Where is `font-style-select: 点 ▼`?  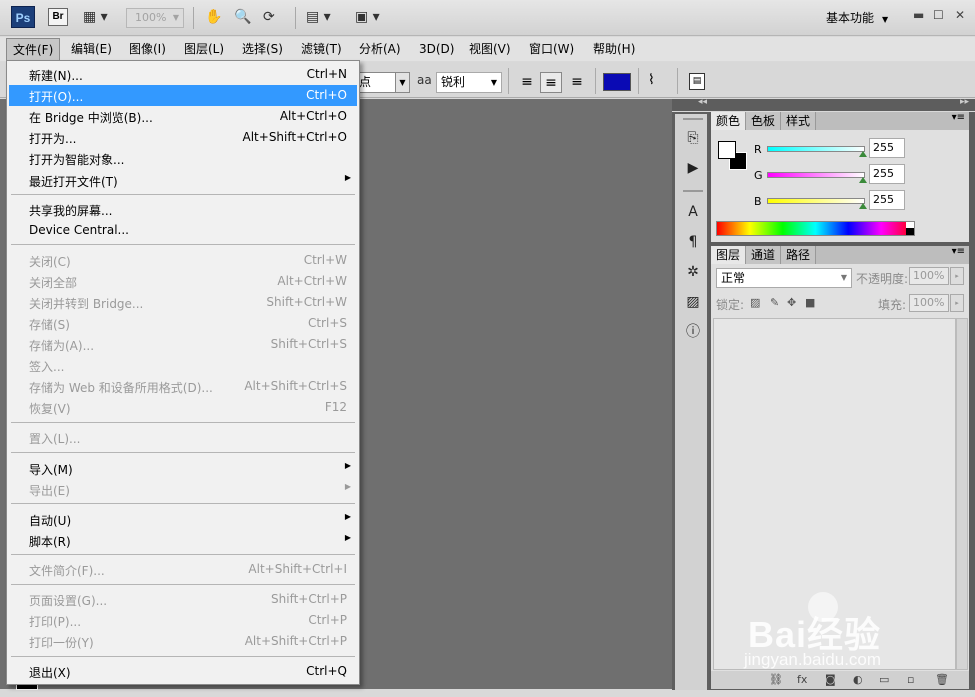 font-style-select: 点 ▼ is located at coordinates (383, 82).